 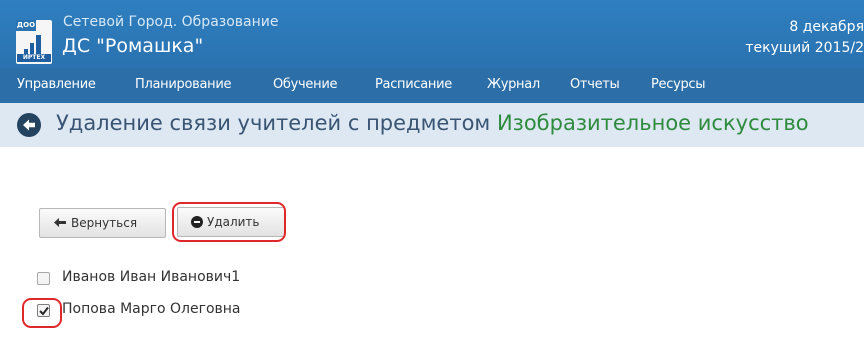 I want to click on nav-item-resources: Ресурсы, so click(x=678, y=84).